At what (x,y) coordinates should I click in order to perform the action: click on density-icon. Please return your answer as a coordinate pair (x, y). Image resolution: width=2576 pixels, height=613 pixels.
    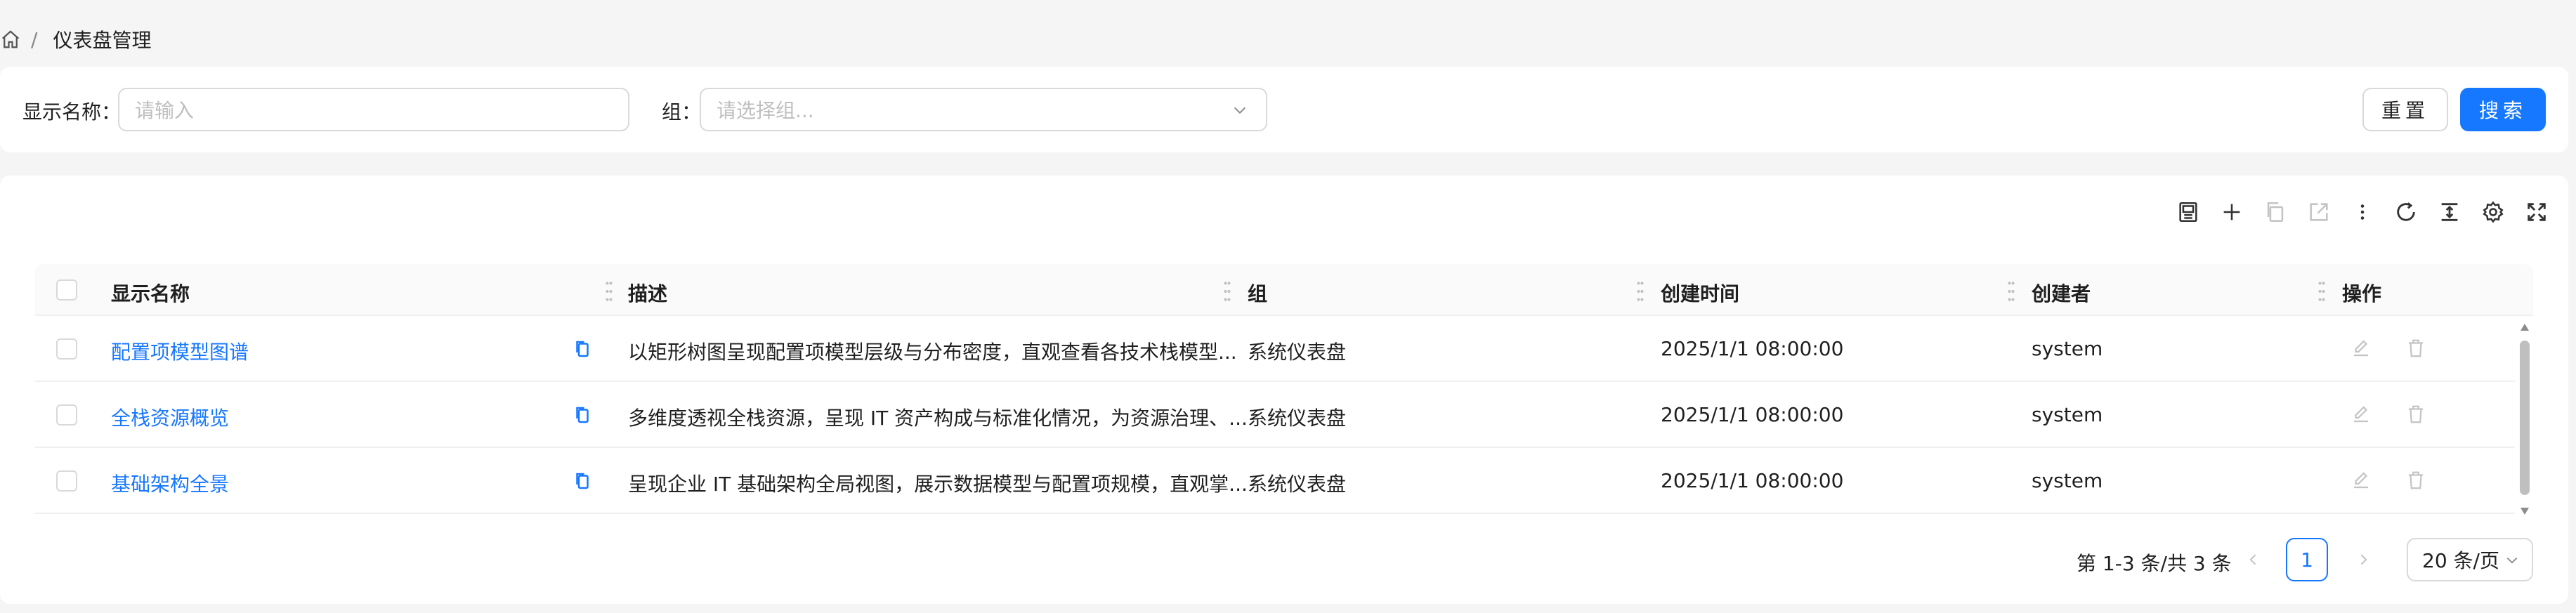
    Looking at the image, I should click on (2450, 212).